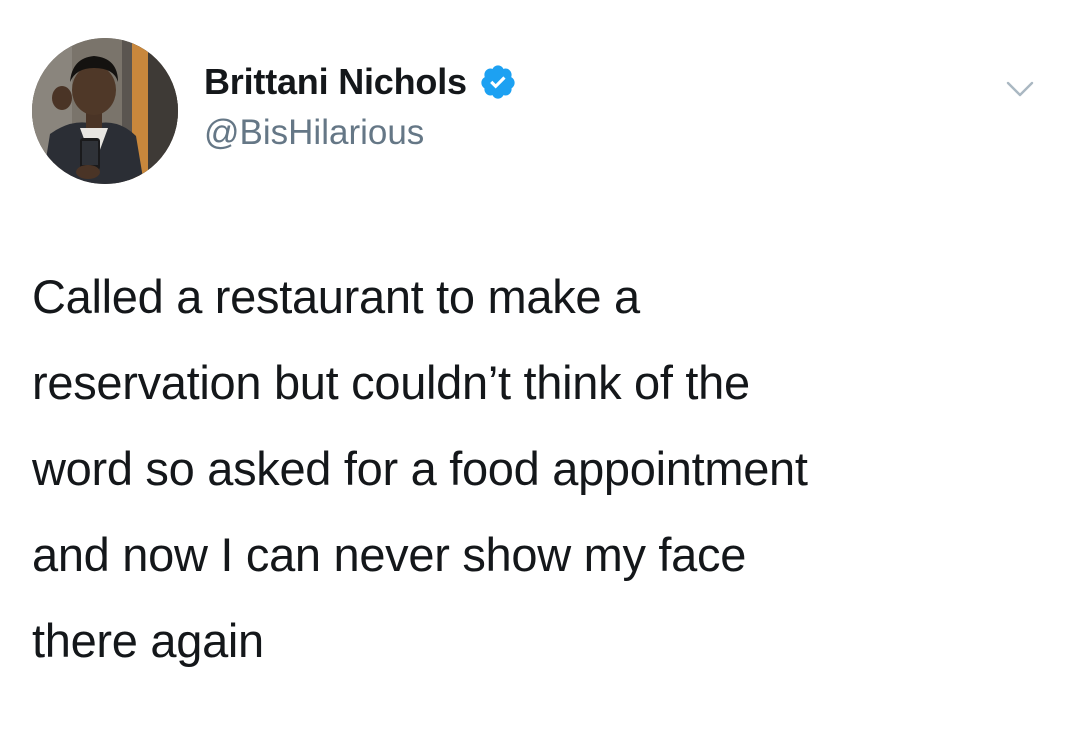  Describe the element at coordinates (391, 382) in the screenshot. I see `tweet-text-line: reservation but couldn’t think of the` at that location.